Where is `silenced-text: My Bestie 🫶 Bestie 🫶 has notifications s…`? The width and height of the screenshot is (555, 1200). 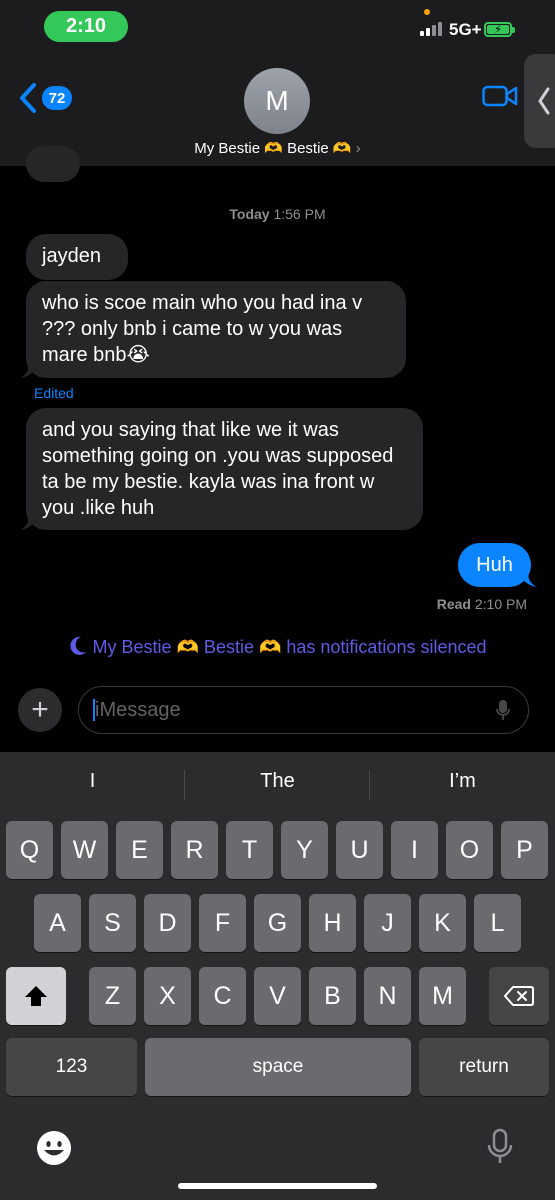
silenced-text: My Bestie 🫶 Bestie 🫶 has notifications s… is located at coordinates (289, 647).